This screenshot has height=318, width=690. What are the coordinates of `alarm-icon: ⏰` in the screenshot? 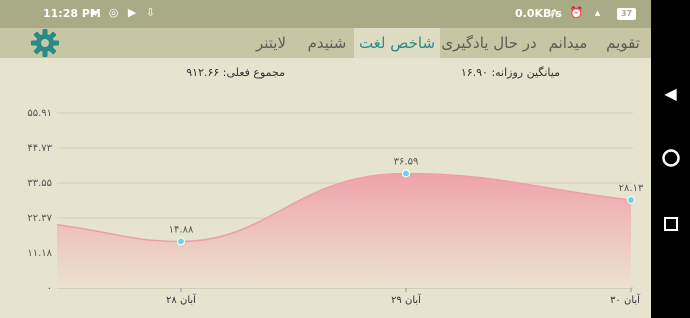 It's located at (578, 12).